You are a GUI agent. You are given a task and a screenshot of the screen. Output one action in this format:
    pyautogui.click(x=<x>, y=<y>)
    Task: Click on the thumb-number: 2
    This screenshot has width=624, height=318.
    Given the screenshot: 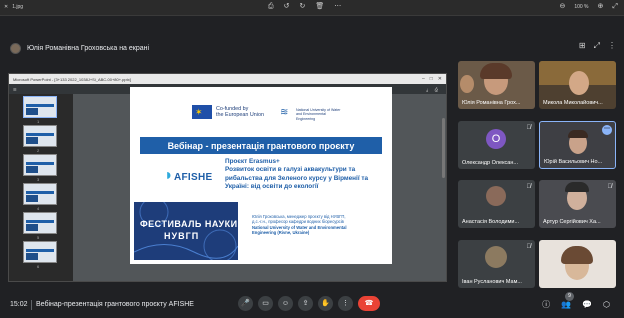 What is the action you would take?
    pyautogui.click(x=38, y=150)
    